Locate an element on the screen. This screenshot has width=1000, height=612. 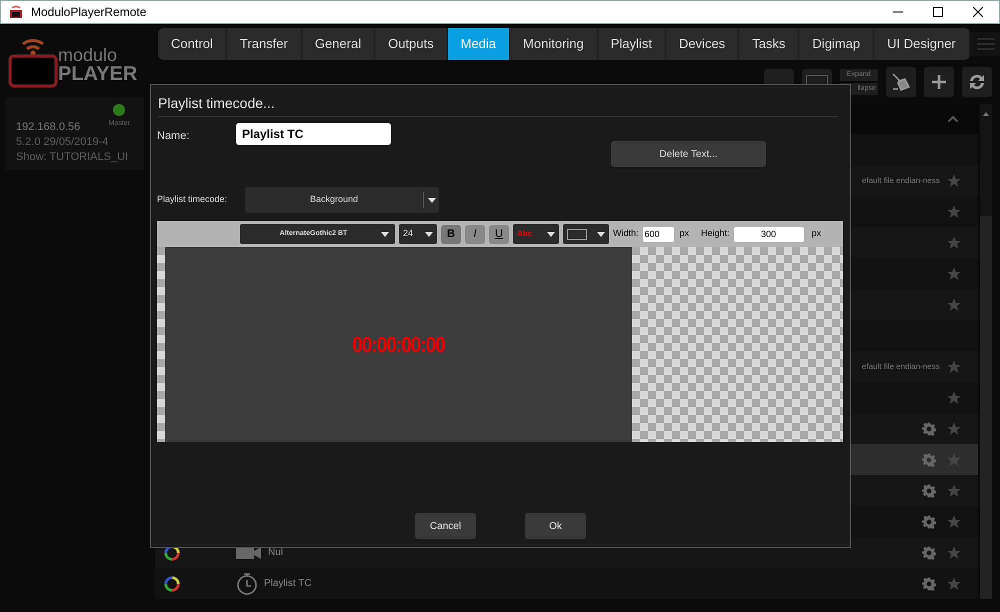
name-label: Name: is located at coordinates (173, 136).